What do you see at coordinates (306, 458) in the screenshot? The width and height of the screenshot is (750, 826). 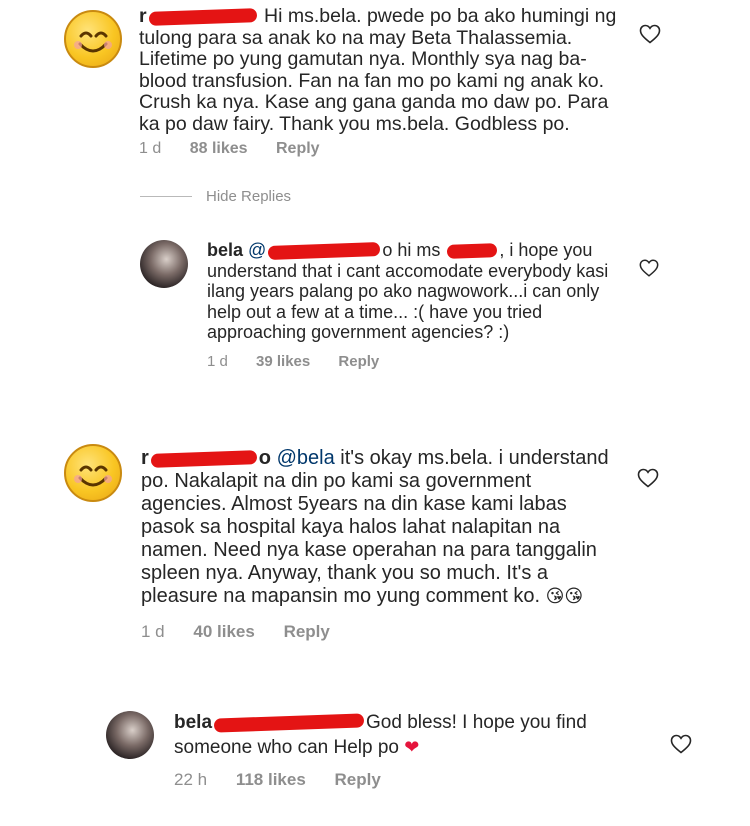 I see `mention: @bela` at bounding box center [306, 458].